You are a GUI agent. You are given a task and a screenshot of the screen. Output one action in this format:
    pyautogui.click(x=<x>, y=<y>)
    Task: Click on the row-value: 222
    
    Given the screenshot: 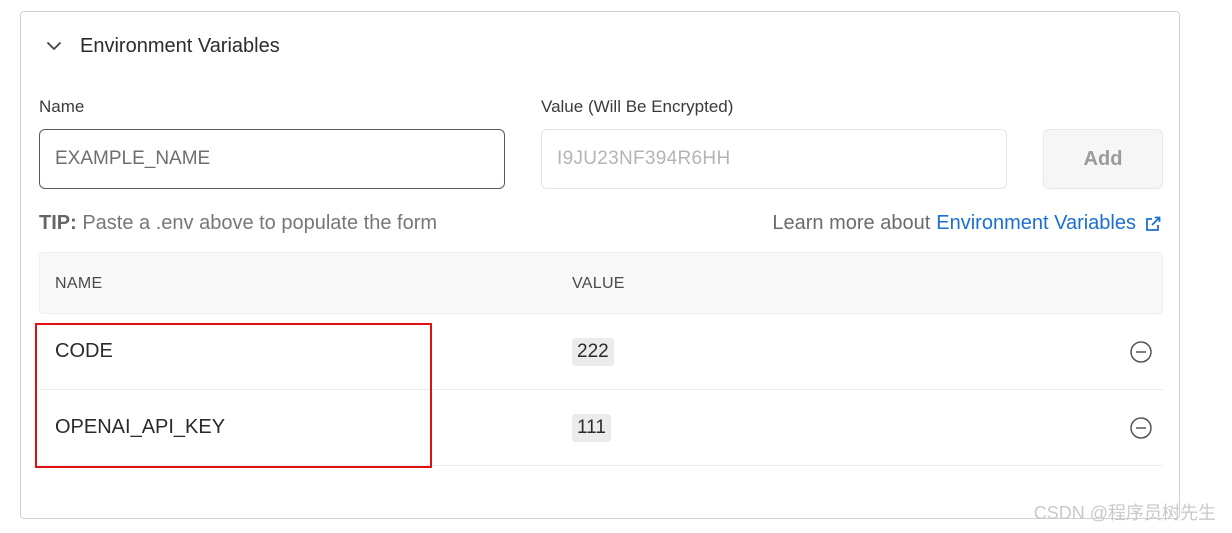 What is the action you would take?
    pyautogui.click(x=593, y=352)
    